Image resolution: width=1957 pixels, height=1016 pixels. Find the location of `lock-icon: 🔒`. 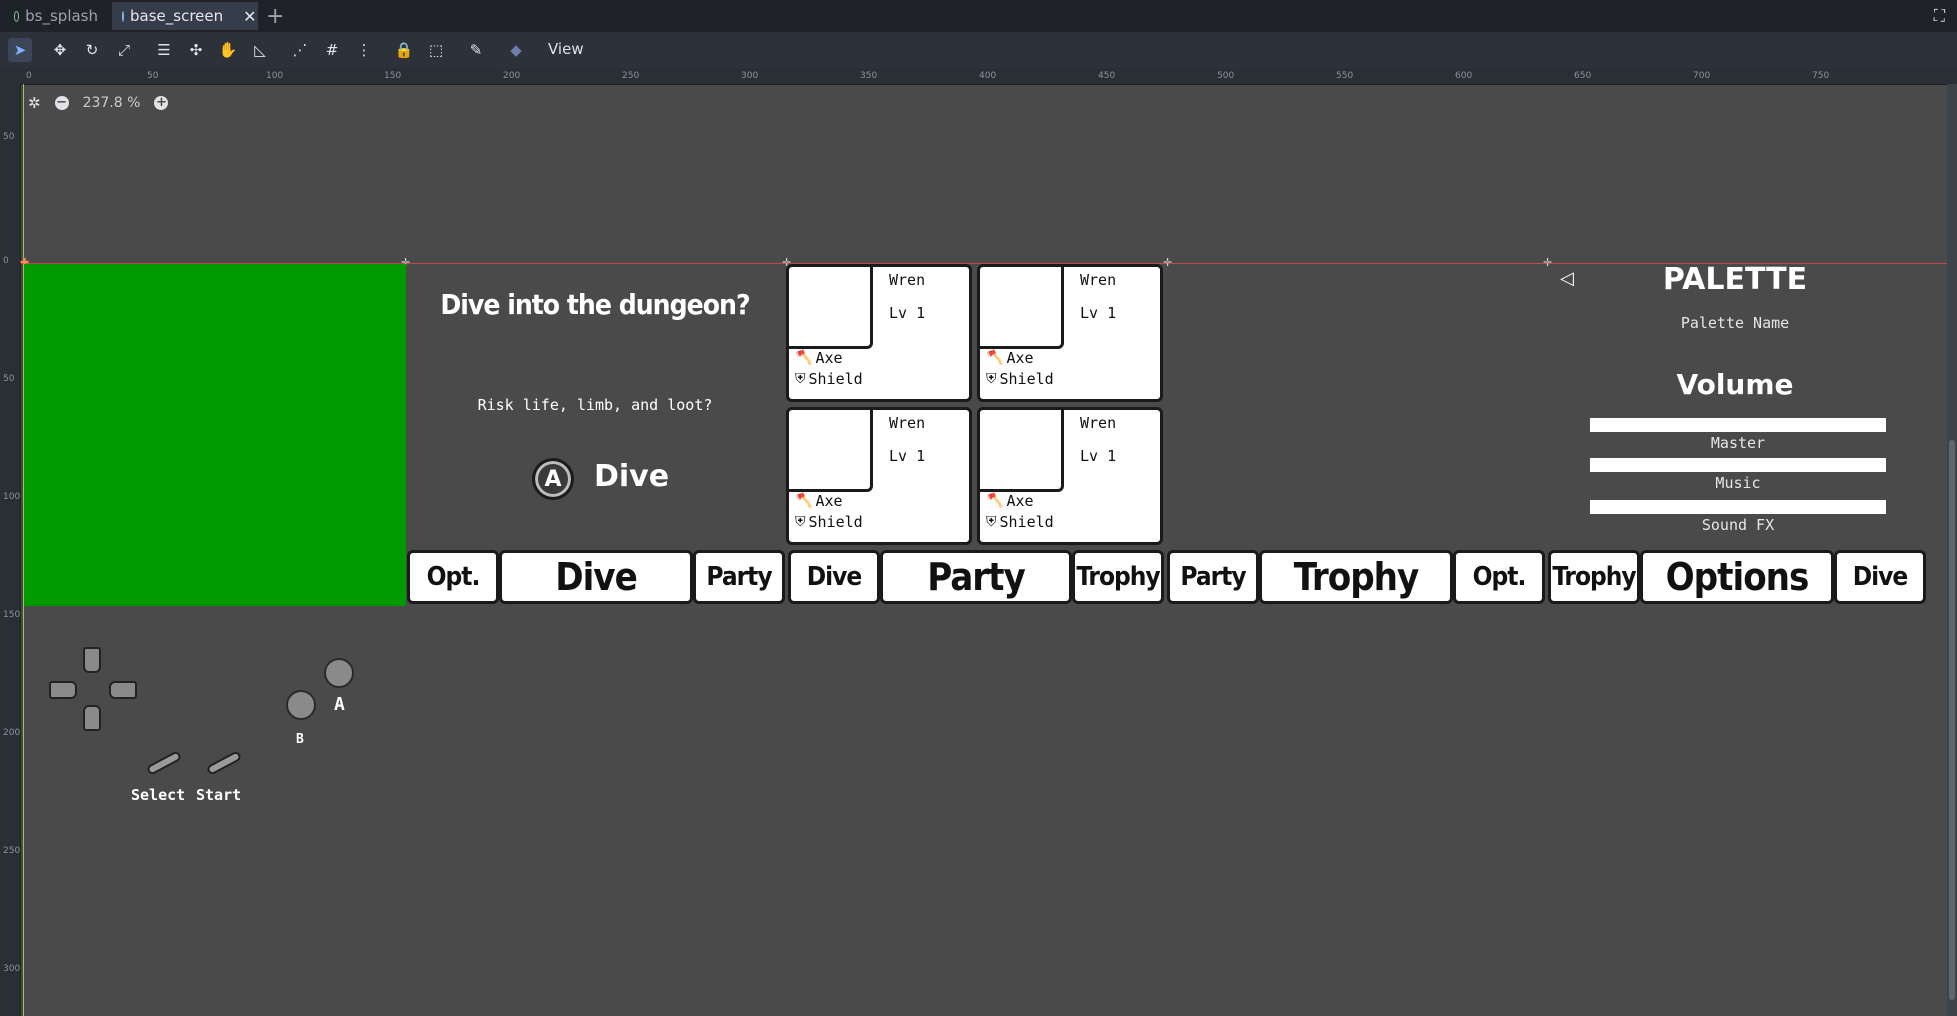

lock-icon: 🔒 is located at coordinates (404, 50).